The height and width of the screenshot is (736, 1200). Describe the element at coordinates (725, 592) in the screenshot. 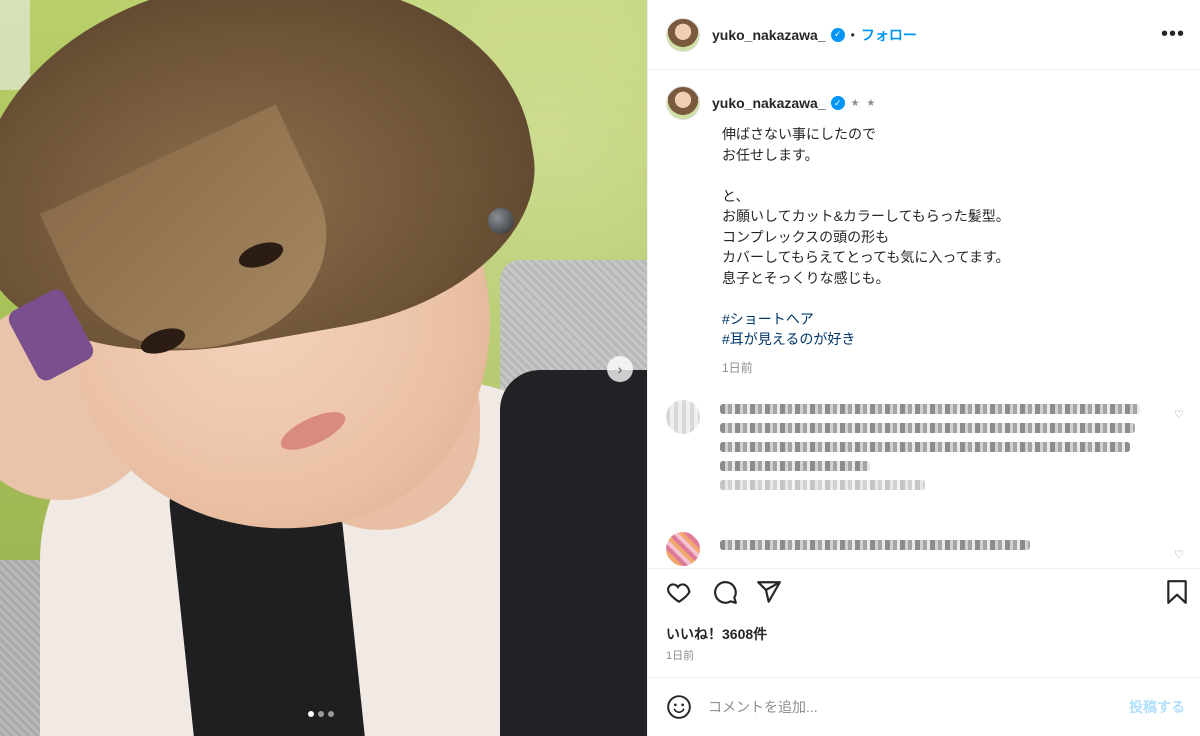

I see `comment-icon` at that location.